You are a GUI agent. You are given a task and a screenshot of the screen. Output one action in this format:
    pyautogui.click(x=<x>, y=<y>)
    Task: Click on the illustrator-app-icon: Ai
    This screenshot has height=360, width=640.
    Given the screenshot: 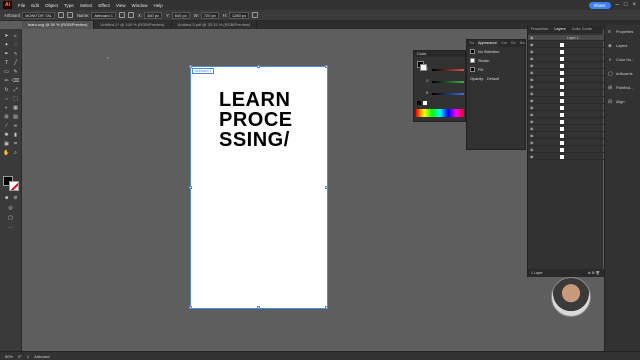 What is the action you would take?
    pyautogui.click(x=7, y=5)
    